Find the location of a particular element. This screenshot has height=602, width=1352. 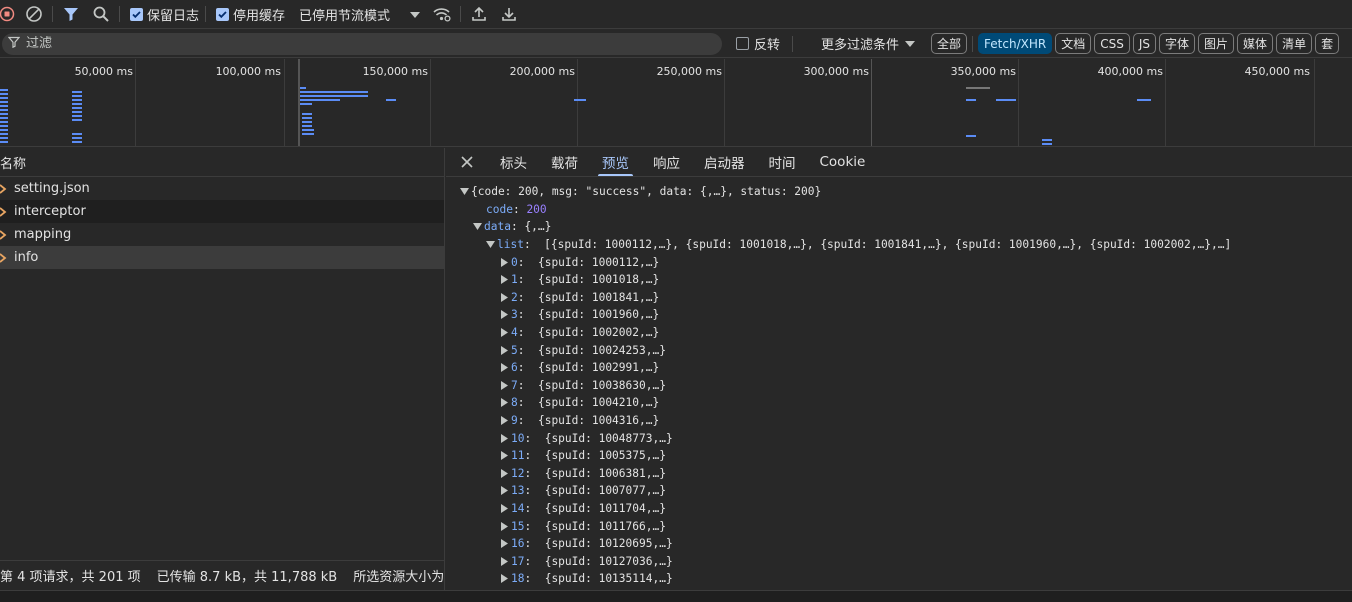

list-item: 0: {spuId: 1000112,…} is located at coordinates (899, 262).